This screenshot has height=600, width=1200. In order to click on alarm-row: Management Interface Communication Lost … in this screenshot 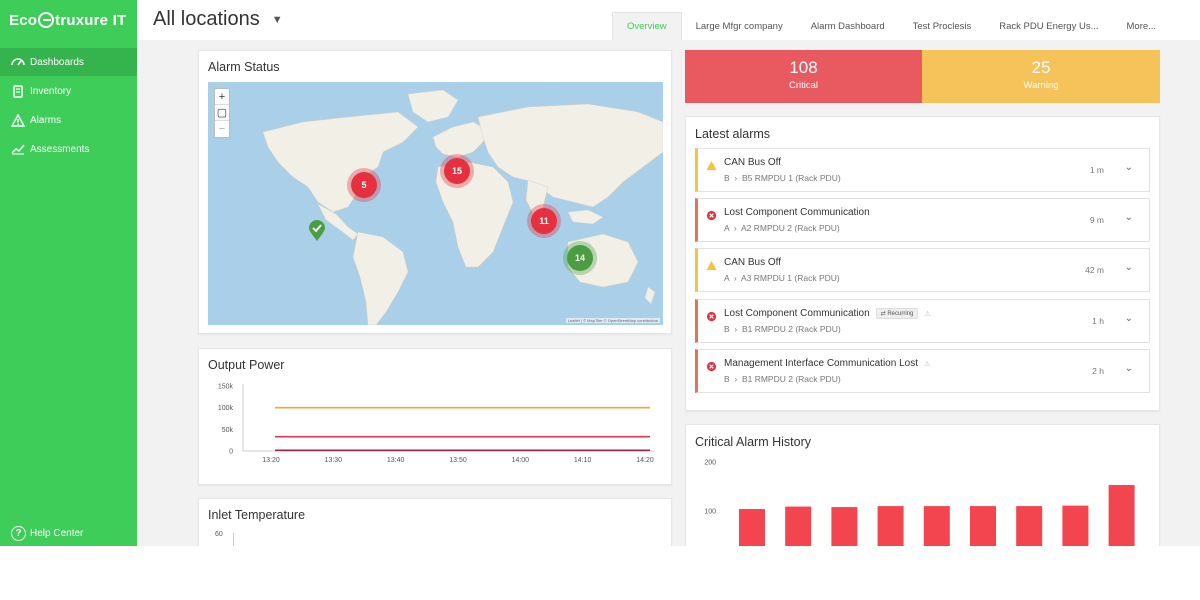, I will do `click(922, 371)`.